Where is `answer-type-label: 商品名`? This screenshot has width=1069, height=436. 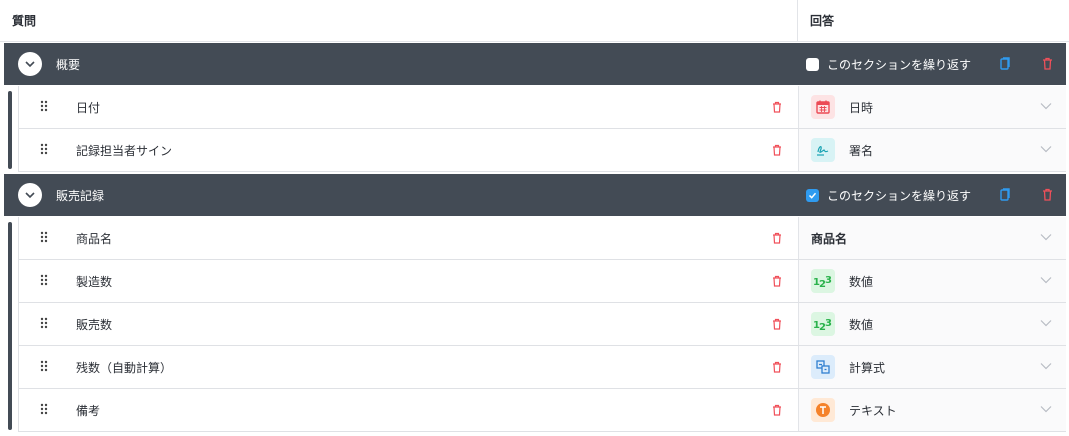 answer-type-label: 商品名 is located at coordinates (829, 239).